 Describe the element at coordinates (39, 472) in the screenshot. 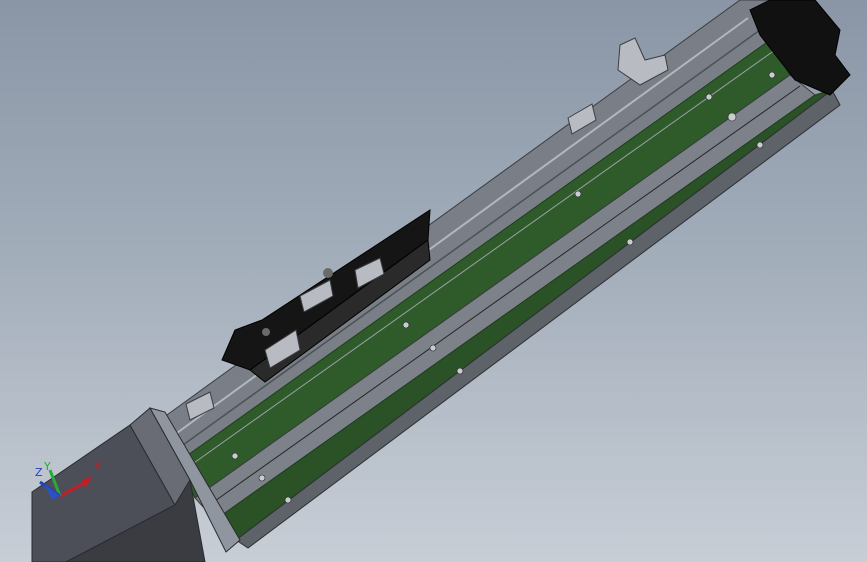

I see `triad-label-z: Z` at that location.